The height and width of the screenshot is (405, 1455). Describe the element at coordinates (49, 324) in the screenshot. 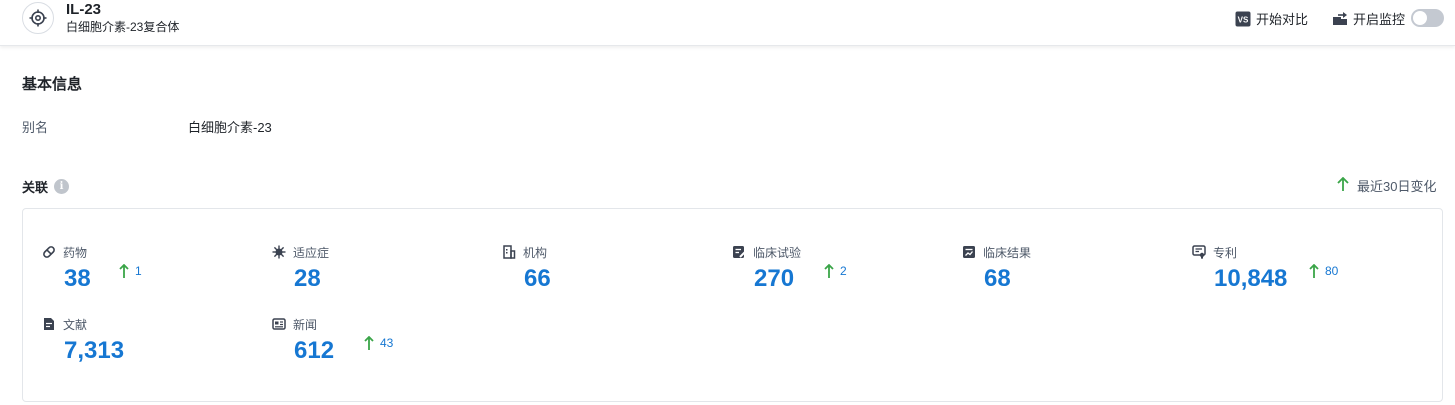

I see `document-icon` at that location.